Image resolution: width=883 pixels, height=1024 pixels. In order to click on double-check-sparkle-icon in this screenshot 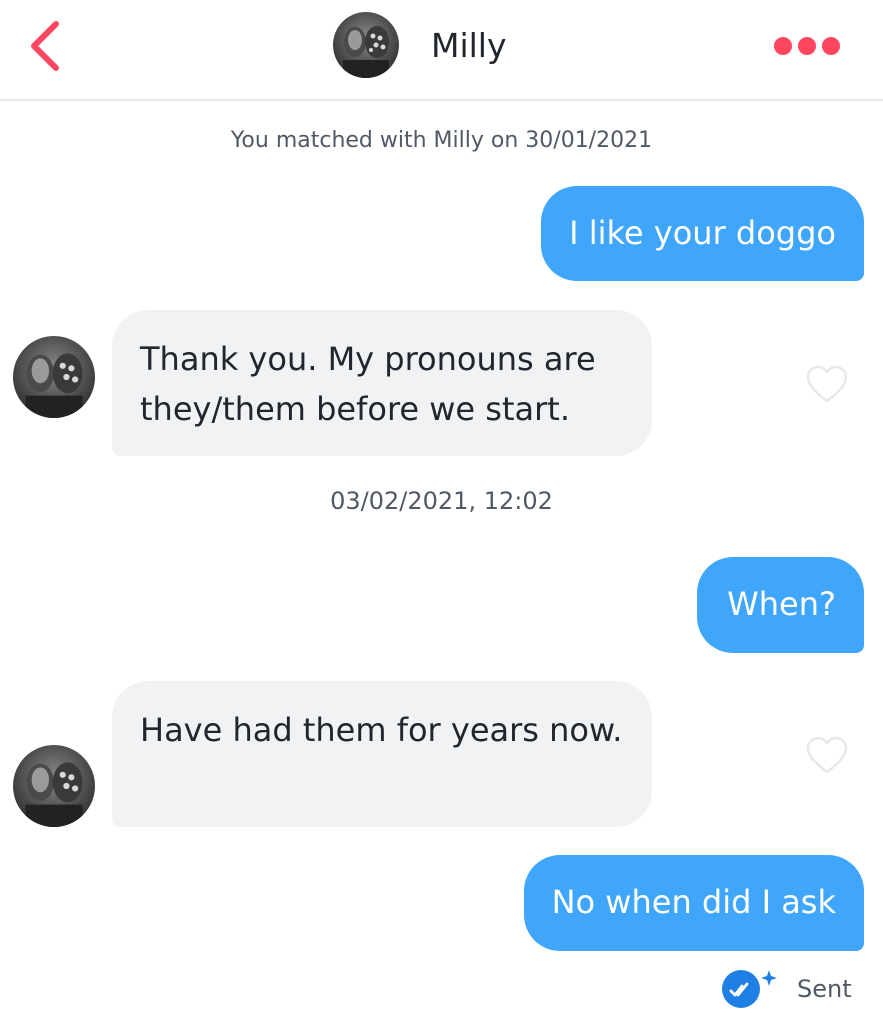, I will do `click(749, 989)`.